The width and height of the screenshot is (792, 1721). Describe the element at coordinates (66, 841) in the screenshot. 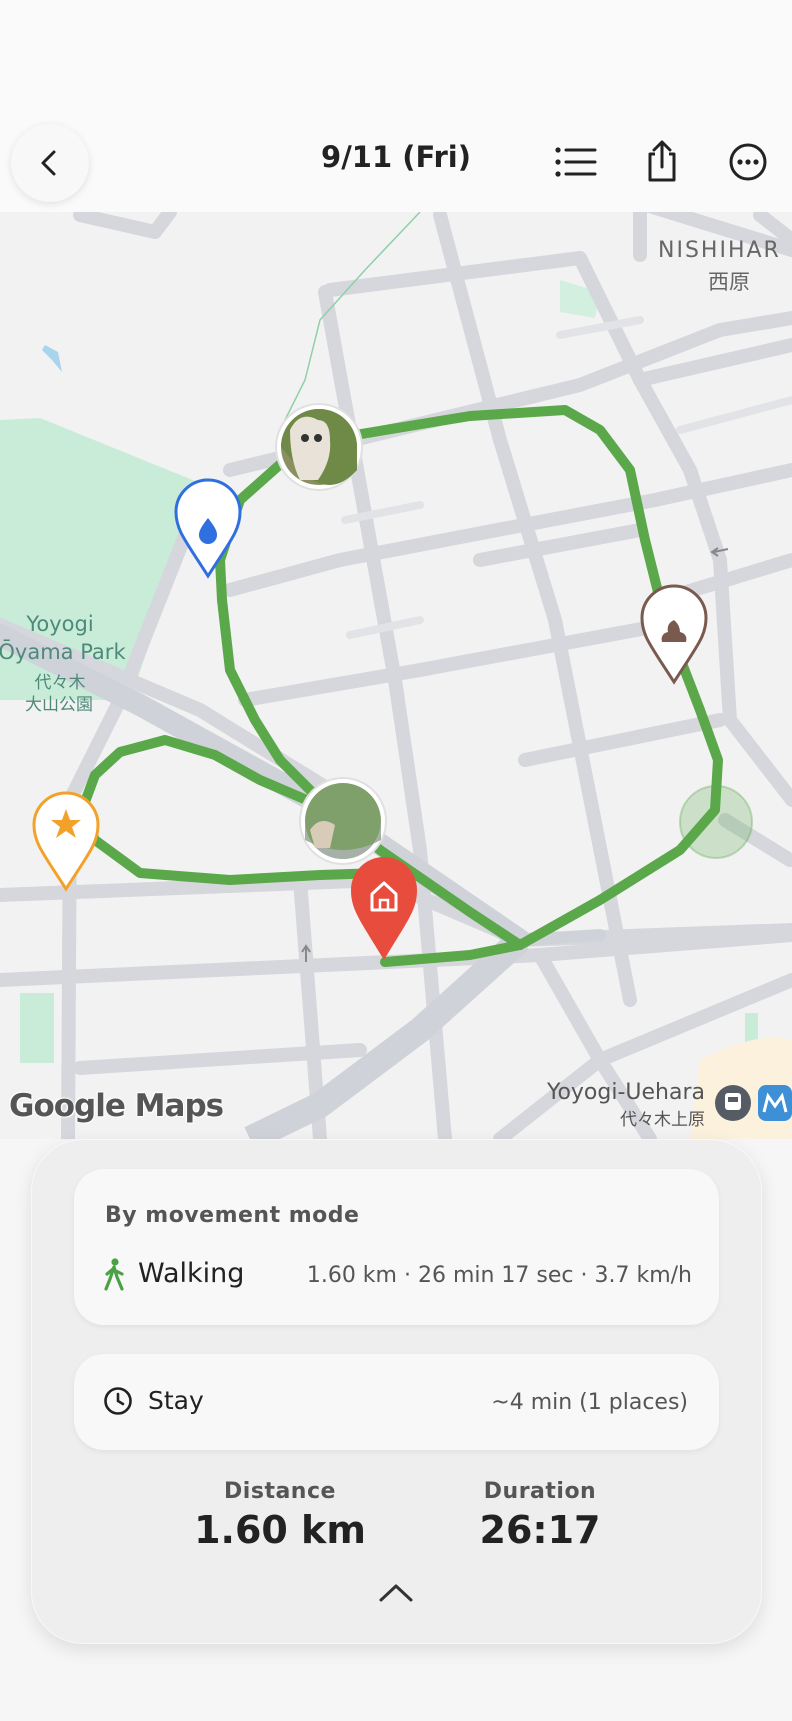

I see `star-icon` at that location.